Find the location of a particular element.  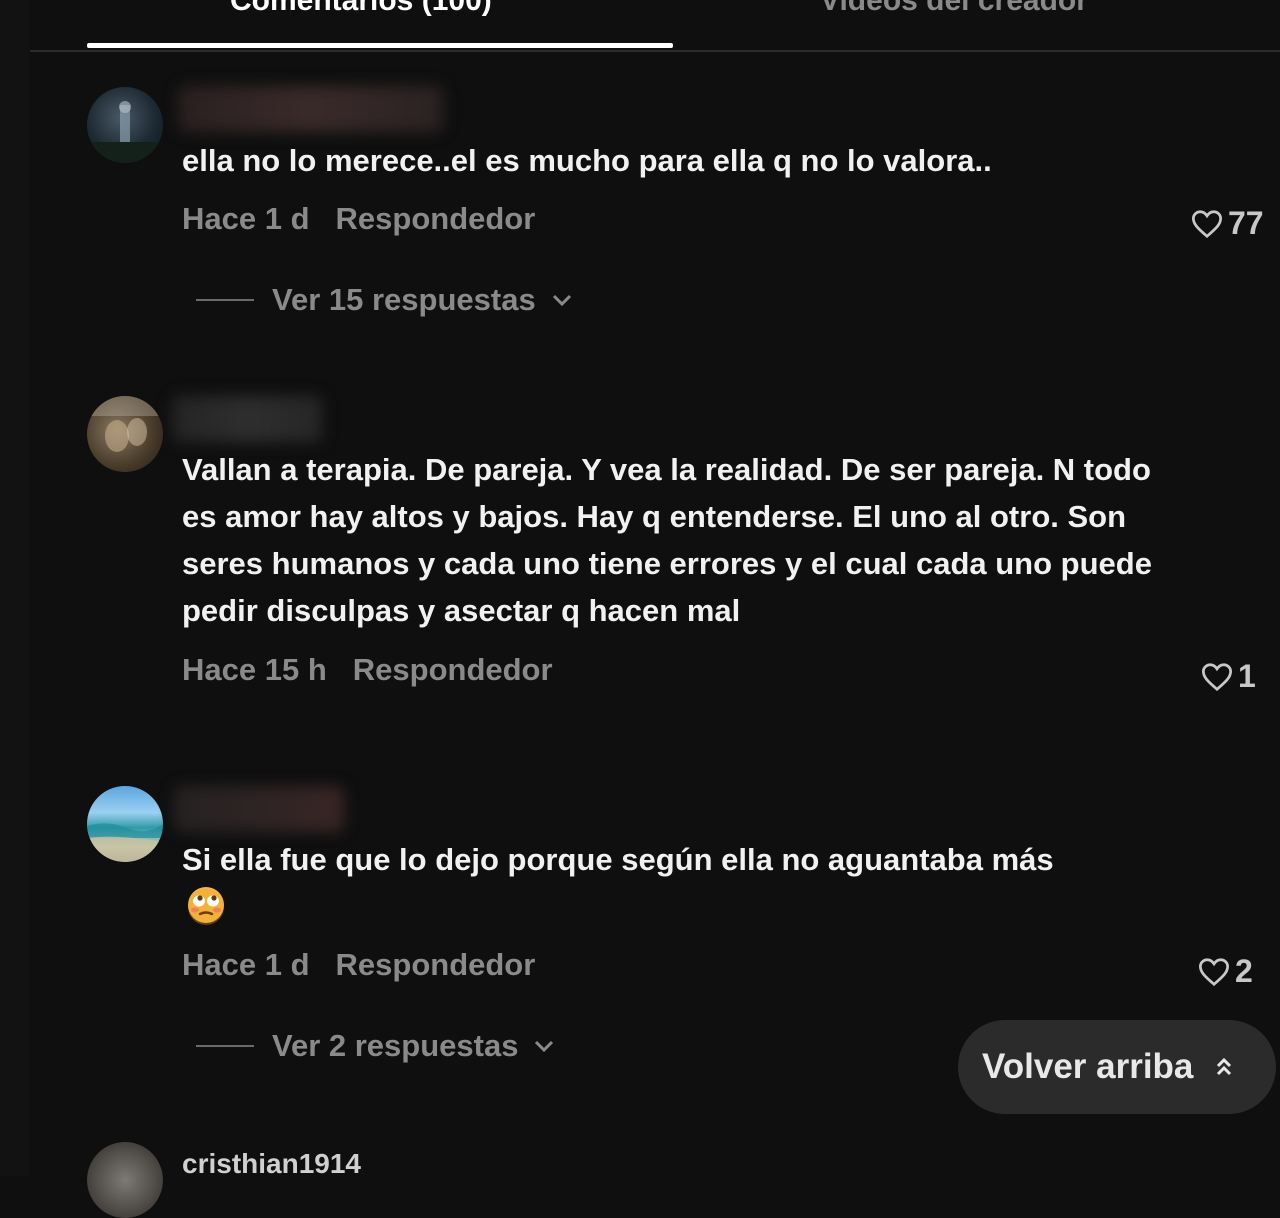

like-button: 77 is located at coordinates (1227, 223).